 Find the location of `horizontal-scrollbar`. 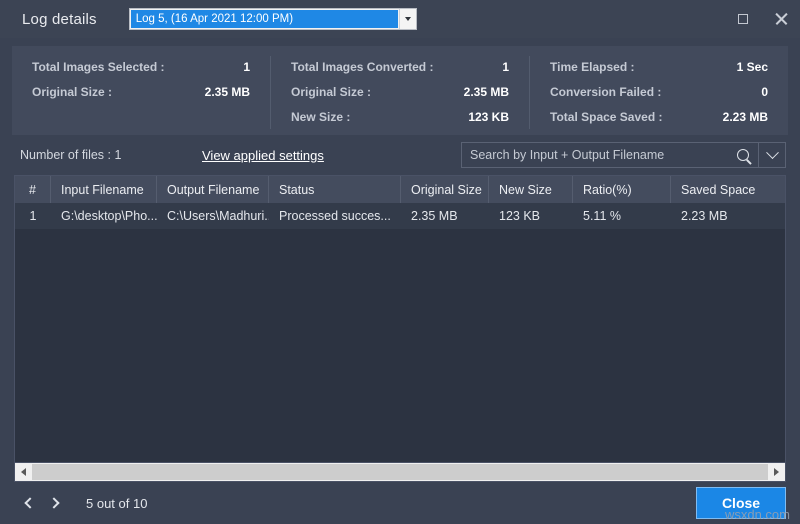

horizontal-scrollbar is located at coordinates (400, 472).